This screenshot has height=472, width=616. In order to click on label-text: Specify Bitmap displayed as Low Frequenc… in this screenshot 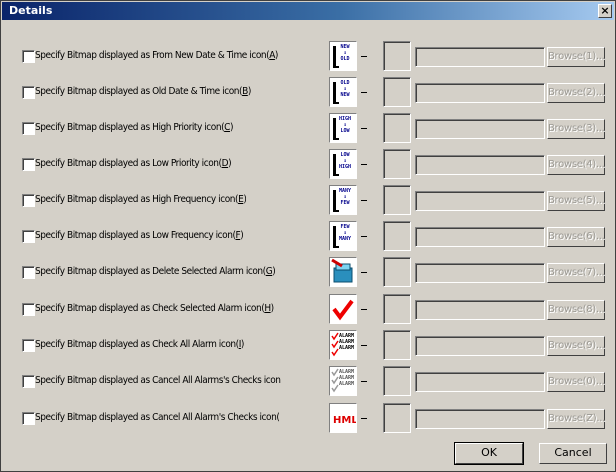, I will do `click(135, 235)`.